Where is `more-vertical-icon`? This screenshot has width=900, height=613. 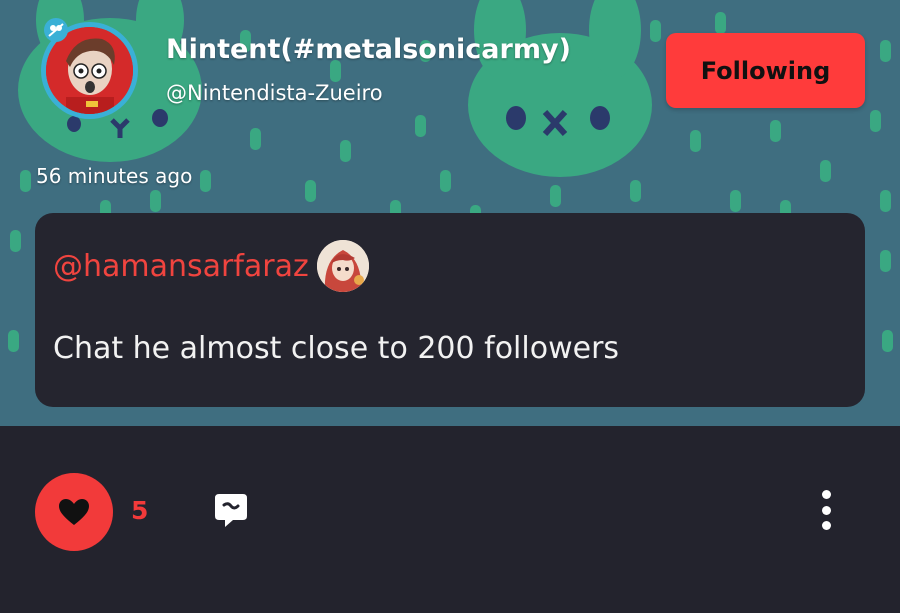
more-vertical-icon is located at coordinates (826, 494).